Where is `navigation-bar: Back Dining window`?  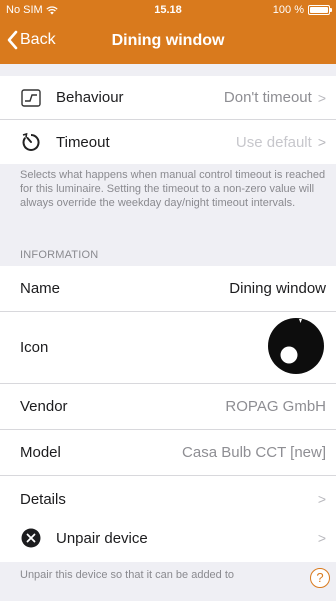 navigation-bar: Back Dining window is located at coordinates (168, 42).